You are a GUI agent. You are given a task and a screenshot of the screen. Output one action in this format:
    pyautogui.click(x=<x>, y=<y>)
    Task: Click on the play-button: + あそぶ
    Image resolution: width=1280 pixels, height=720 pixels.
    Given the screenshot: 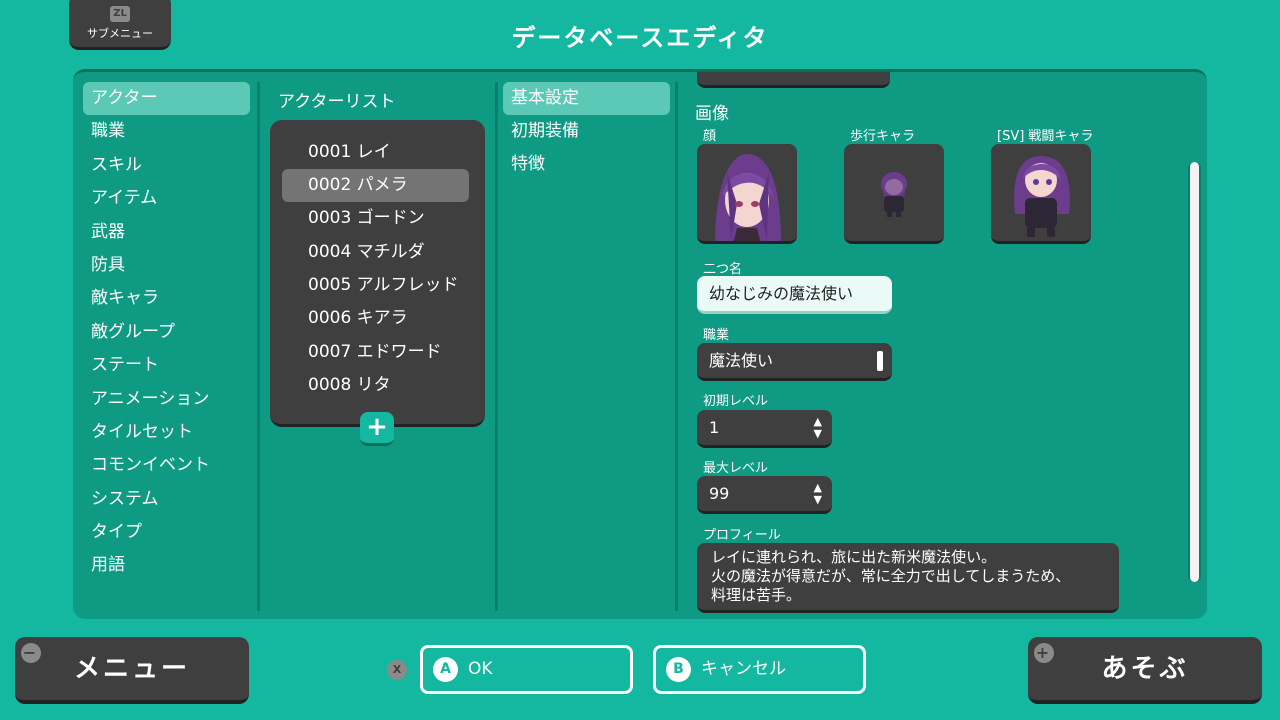 What is the action you would take?
    pyautogui.click(x=1145, y=670)
    